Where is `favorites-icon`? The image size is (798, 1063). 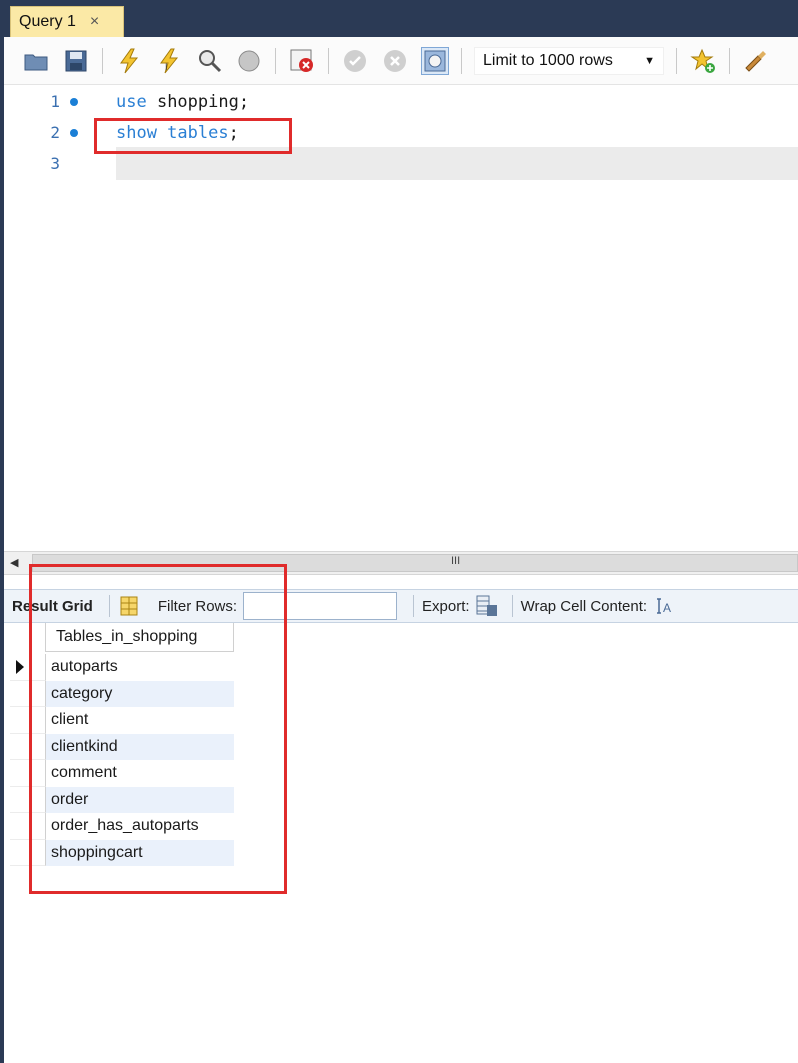
favorites-icon is located at coordinates (703, 61).